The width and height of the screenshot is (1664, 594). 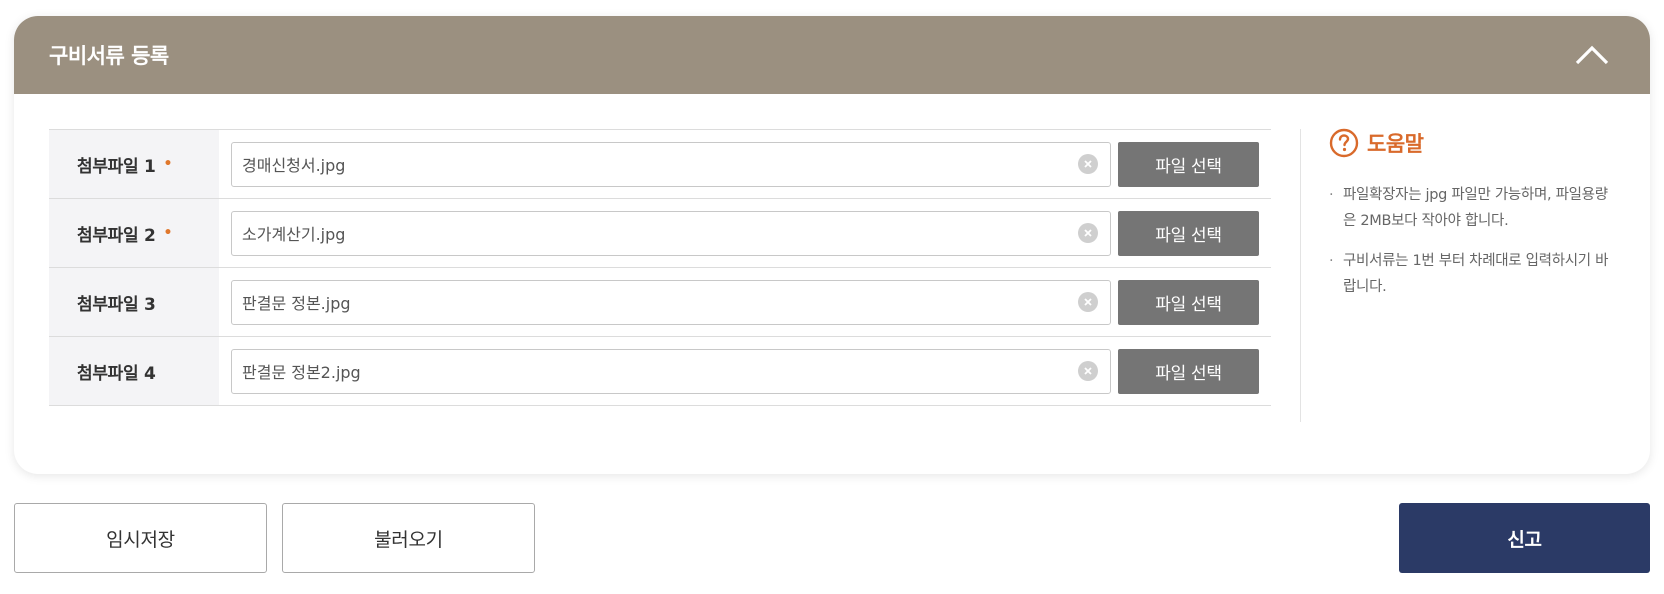 I want to click on attachment-cell: 경매신청서.jpg 파일 선택, so click(x=745, y=164).